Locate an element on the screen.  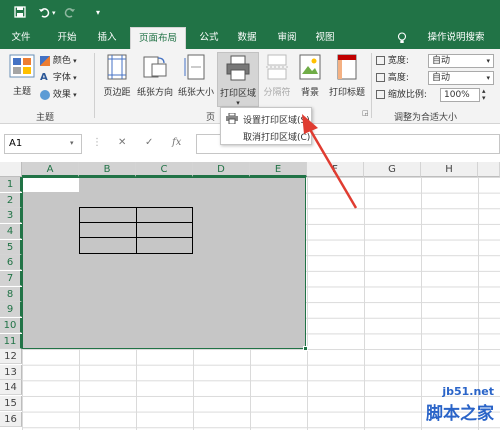
height-label: 高度: is located at coordinates (398, 78).